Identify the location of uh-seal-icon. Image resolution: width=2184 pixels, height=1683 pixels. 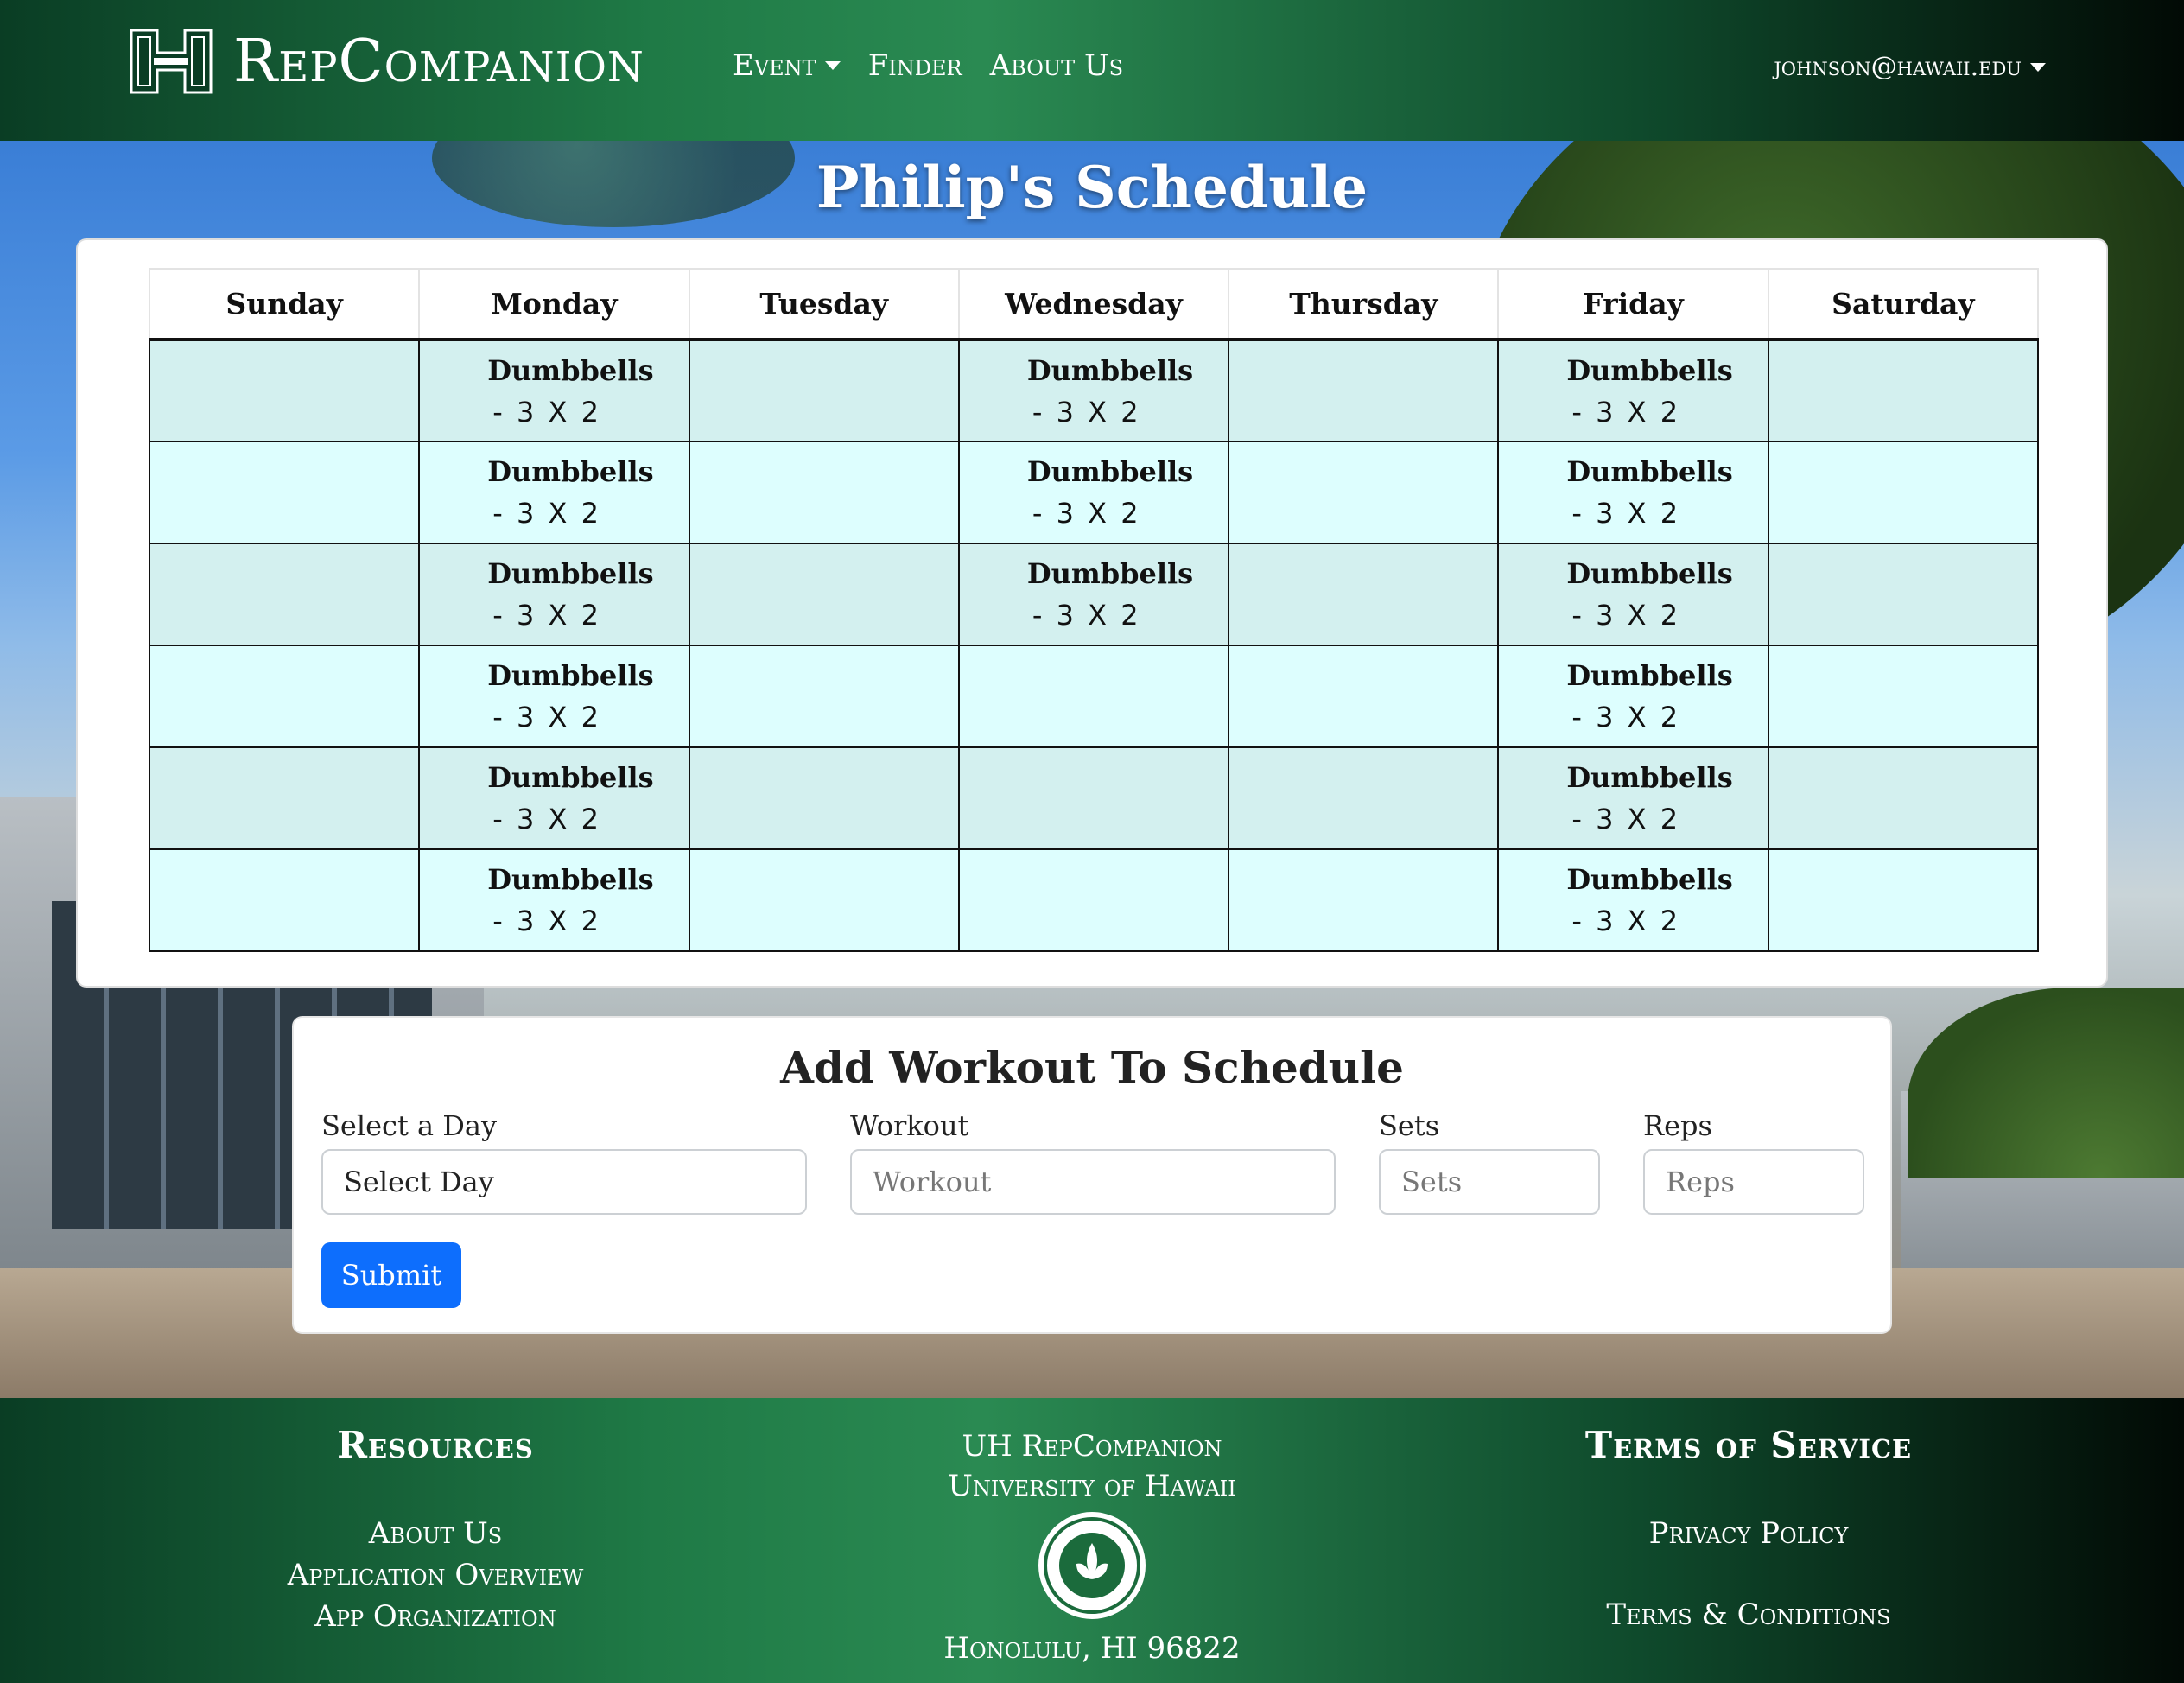
(1092, 1566).